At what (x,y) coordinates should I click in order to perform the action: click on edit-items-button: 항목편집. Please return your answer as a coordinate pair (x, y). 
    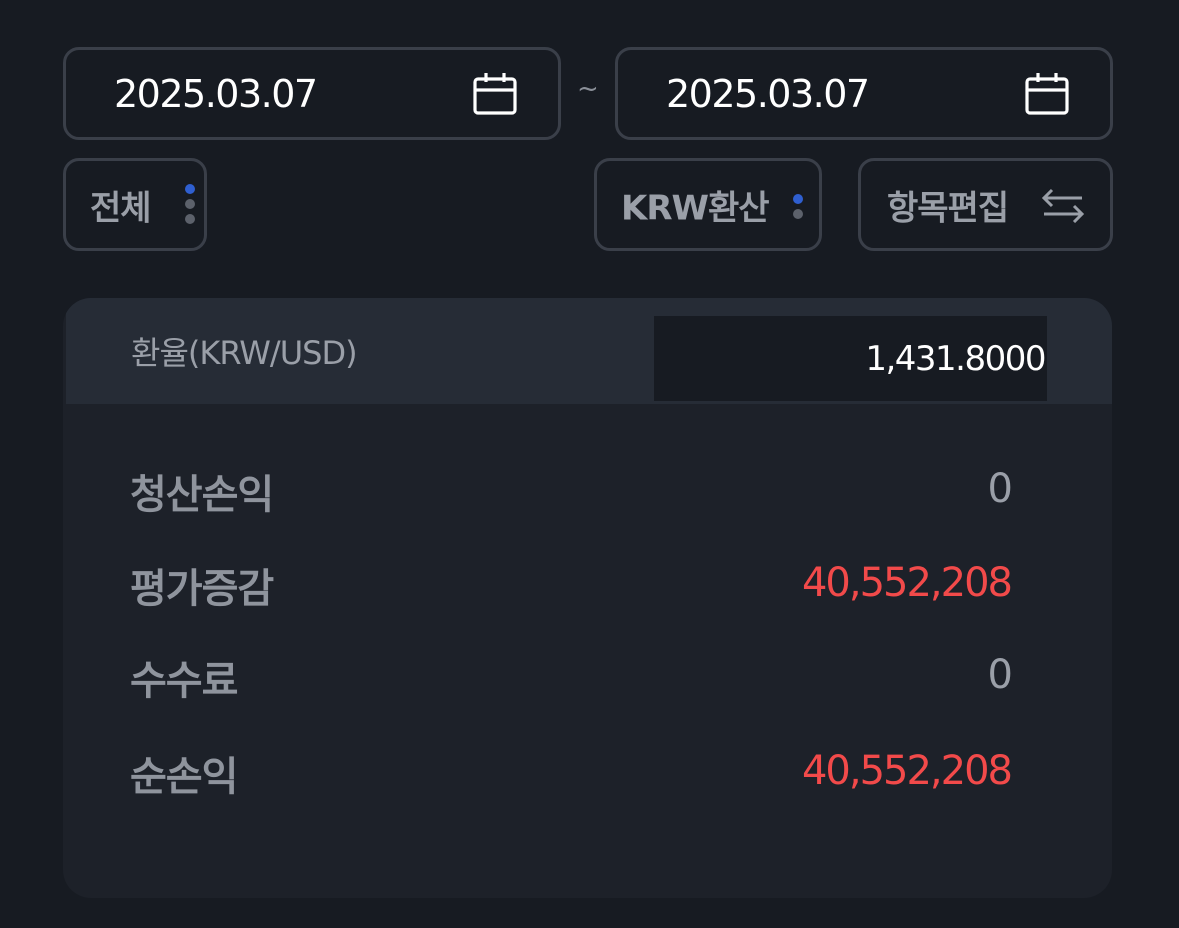
    Looking at the image, I should click on (985, 204).